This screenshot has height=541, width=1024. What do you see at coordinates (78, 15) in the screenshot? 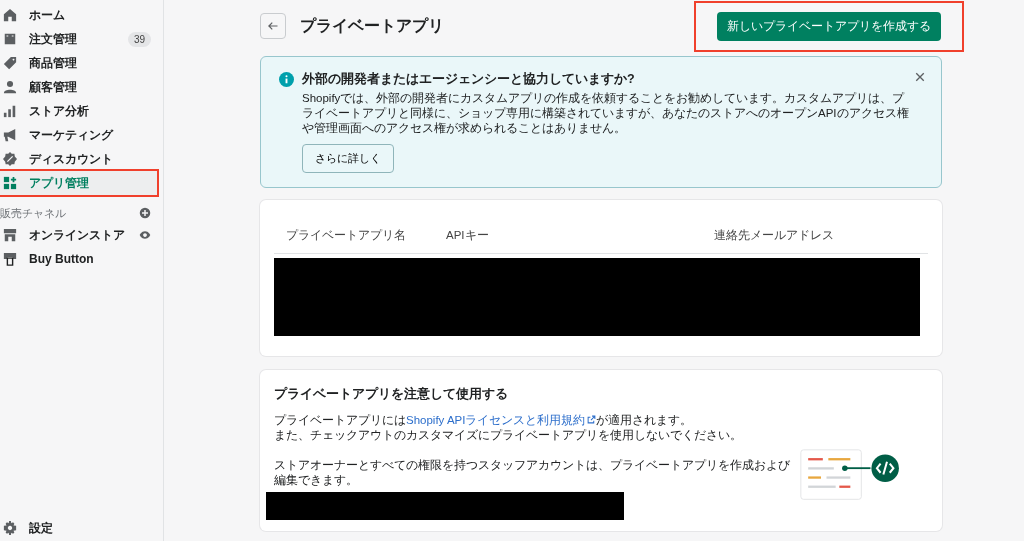
I see `nav-item: ホーム` at bounding box center [78, 15].